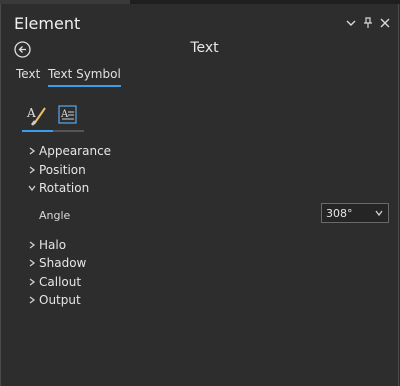  I want to click on group-label: Halo, so click(53, 244).